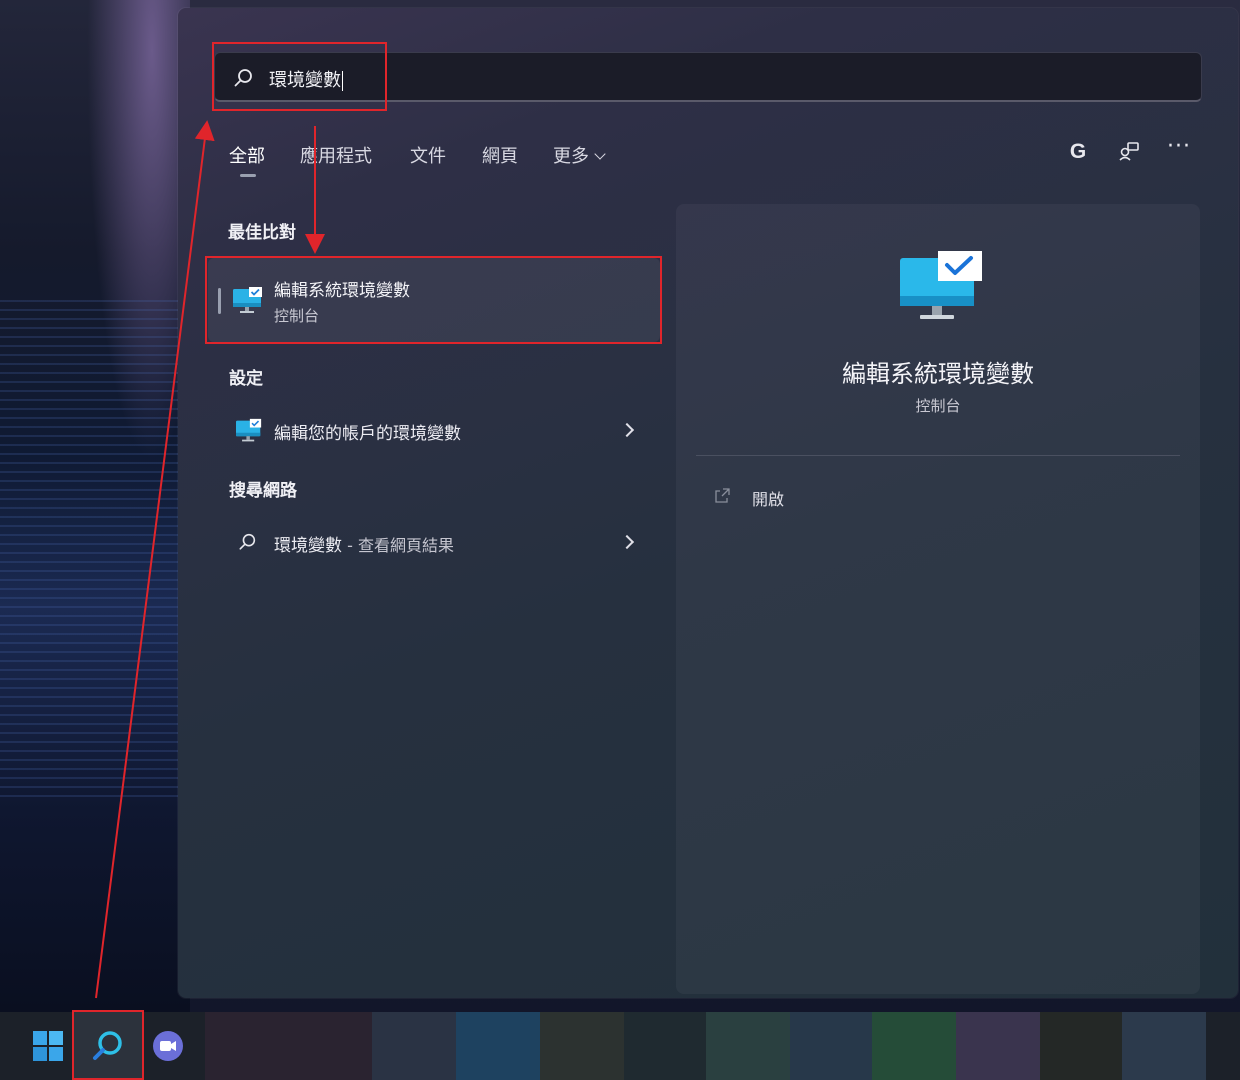 Image resolution: width=1240 pixels, height=1080 pixels. What do you see at coordinates (168, 1046) in the screenshot?
I see `teams-chat-icon` at bounding box center [168, 1046].